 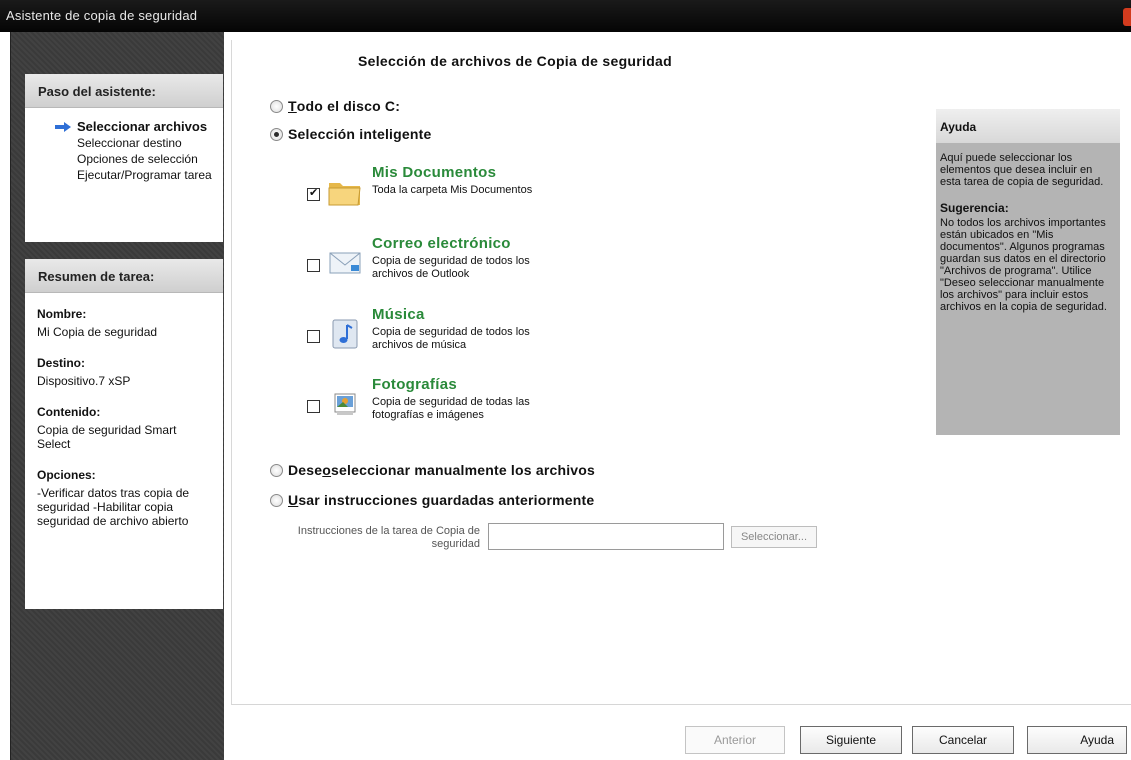 I want to click on next-button: Siguiente, so click(x=851, y=740).